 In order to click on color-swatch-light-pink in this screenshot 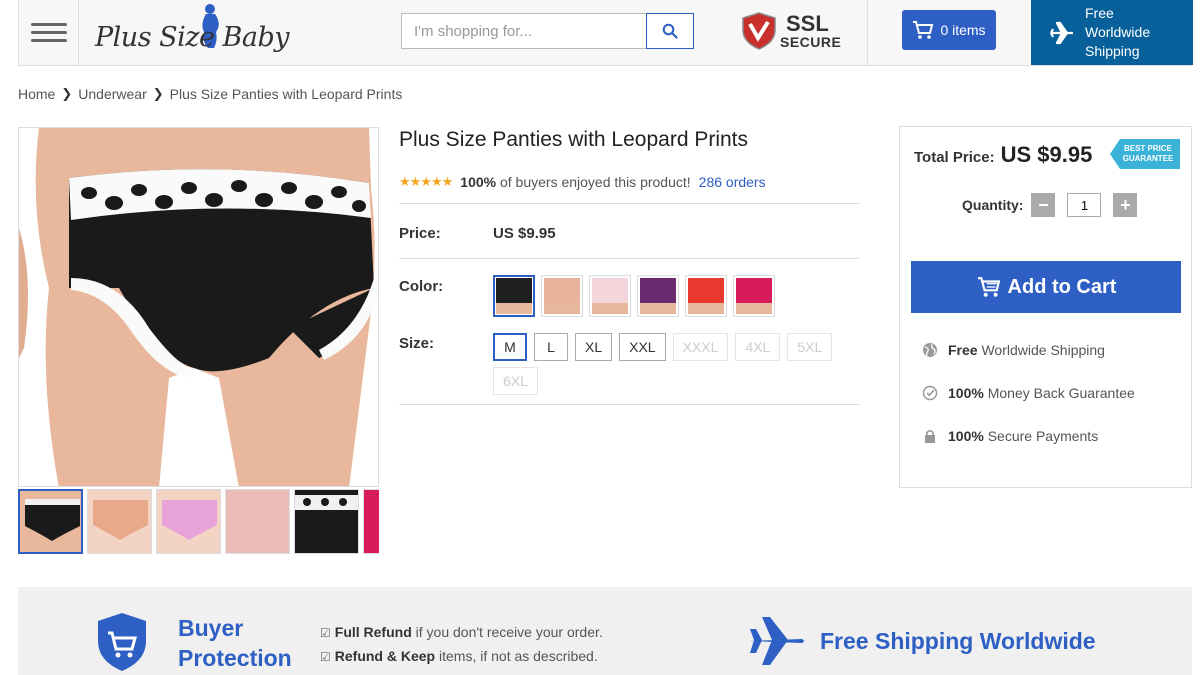, I will do `click(610, 296)`.